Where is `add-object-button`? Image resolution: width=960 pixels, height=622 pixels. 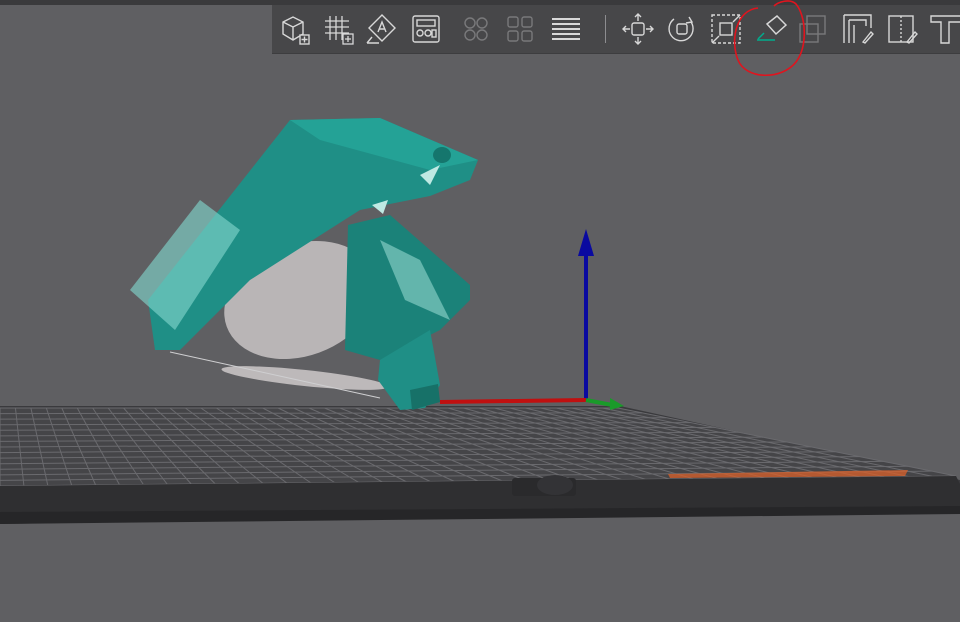 add-object-button is located at coordinates (294, 29).